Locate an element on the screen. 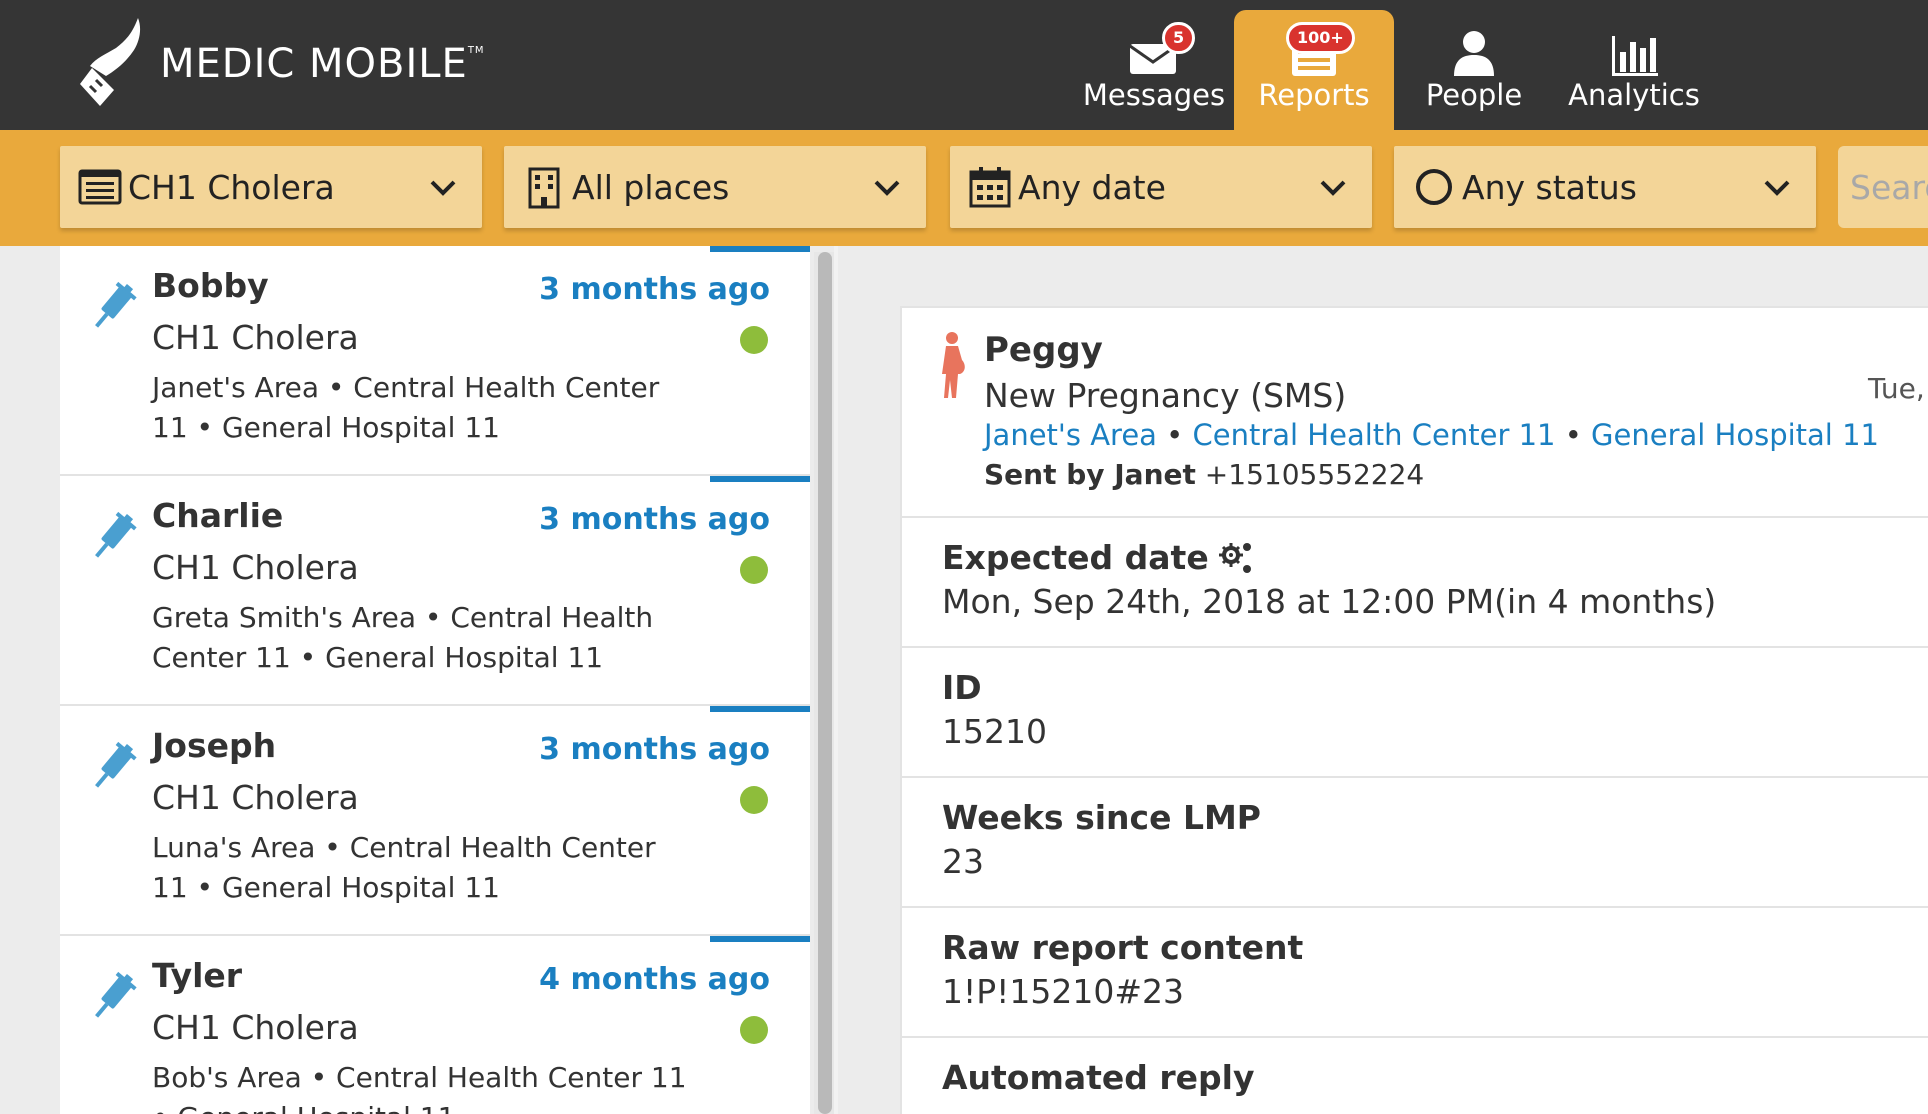  sent-by: Sent by Janet +15105552224 is located at coordinates (1204, 474).